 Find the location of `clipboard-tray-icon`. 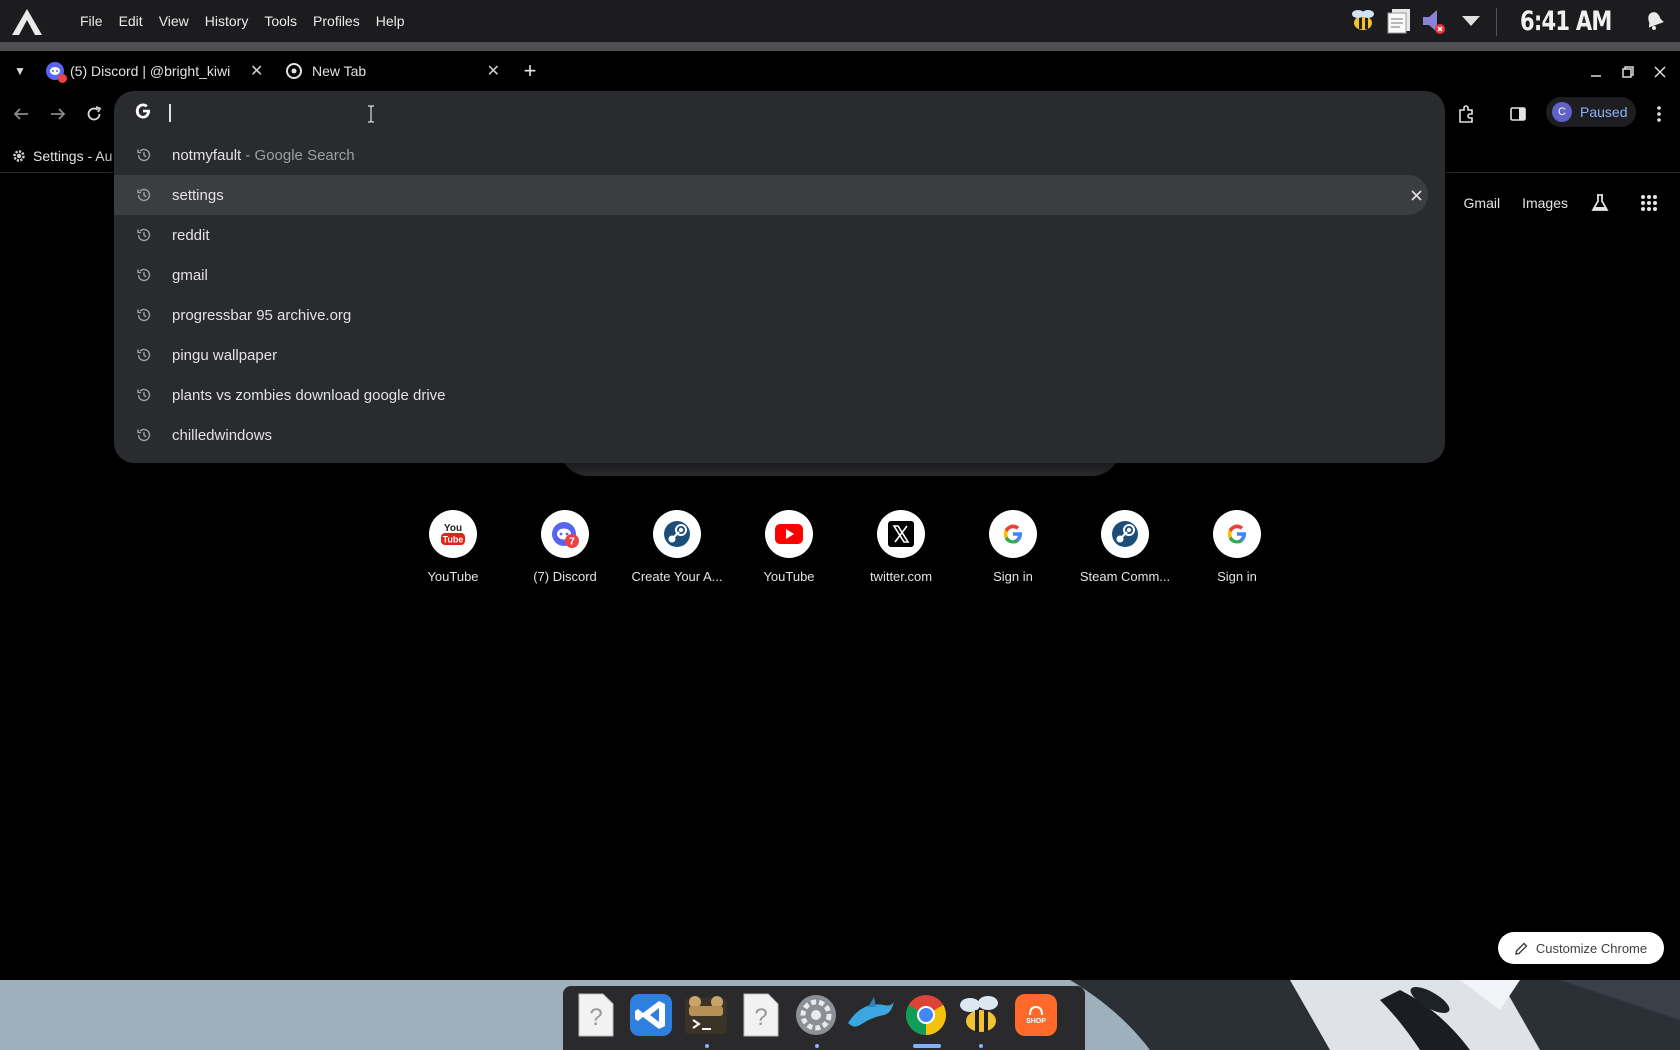

clipboard-tray-icon is located at coordinates (1399, 21).